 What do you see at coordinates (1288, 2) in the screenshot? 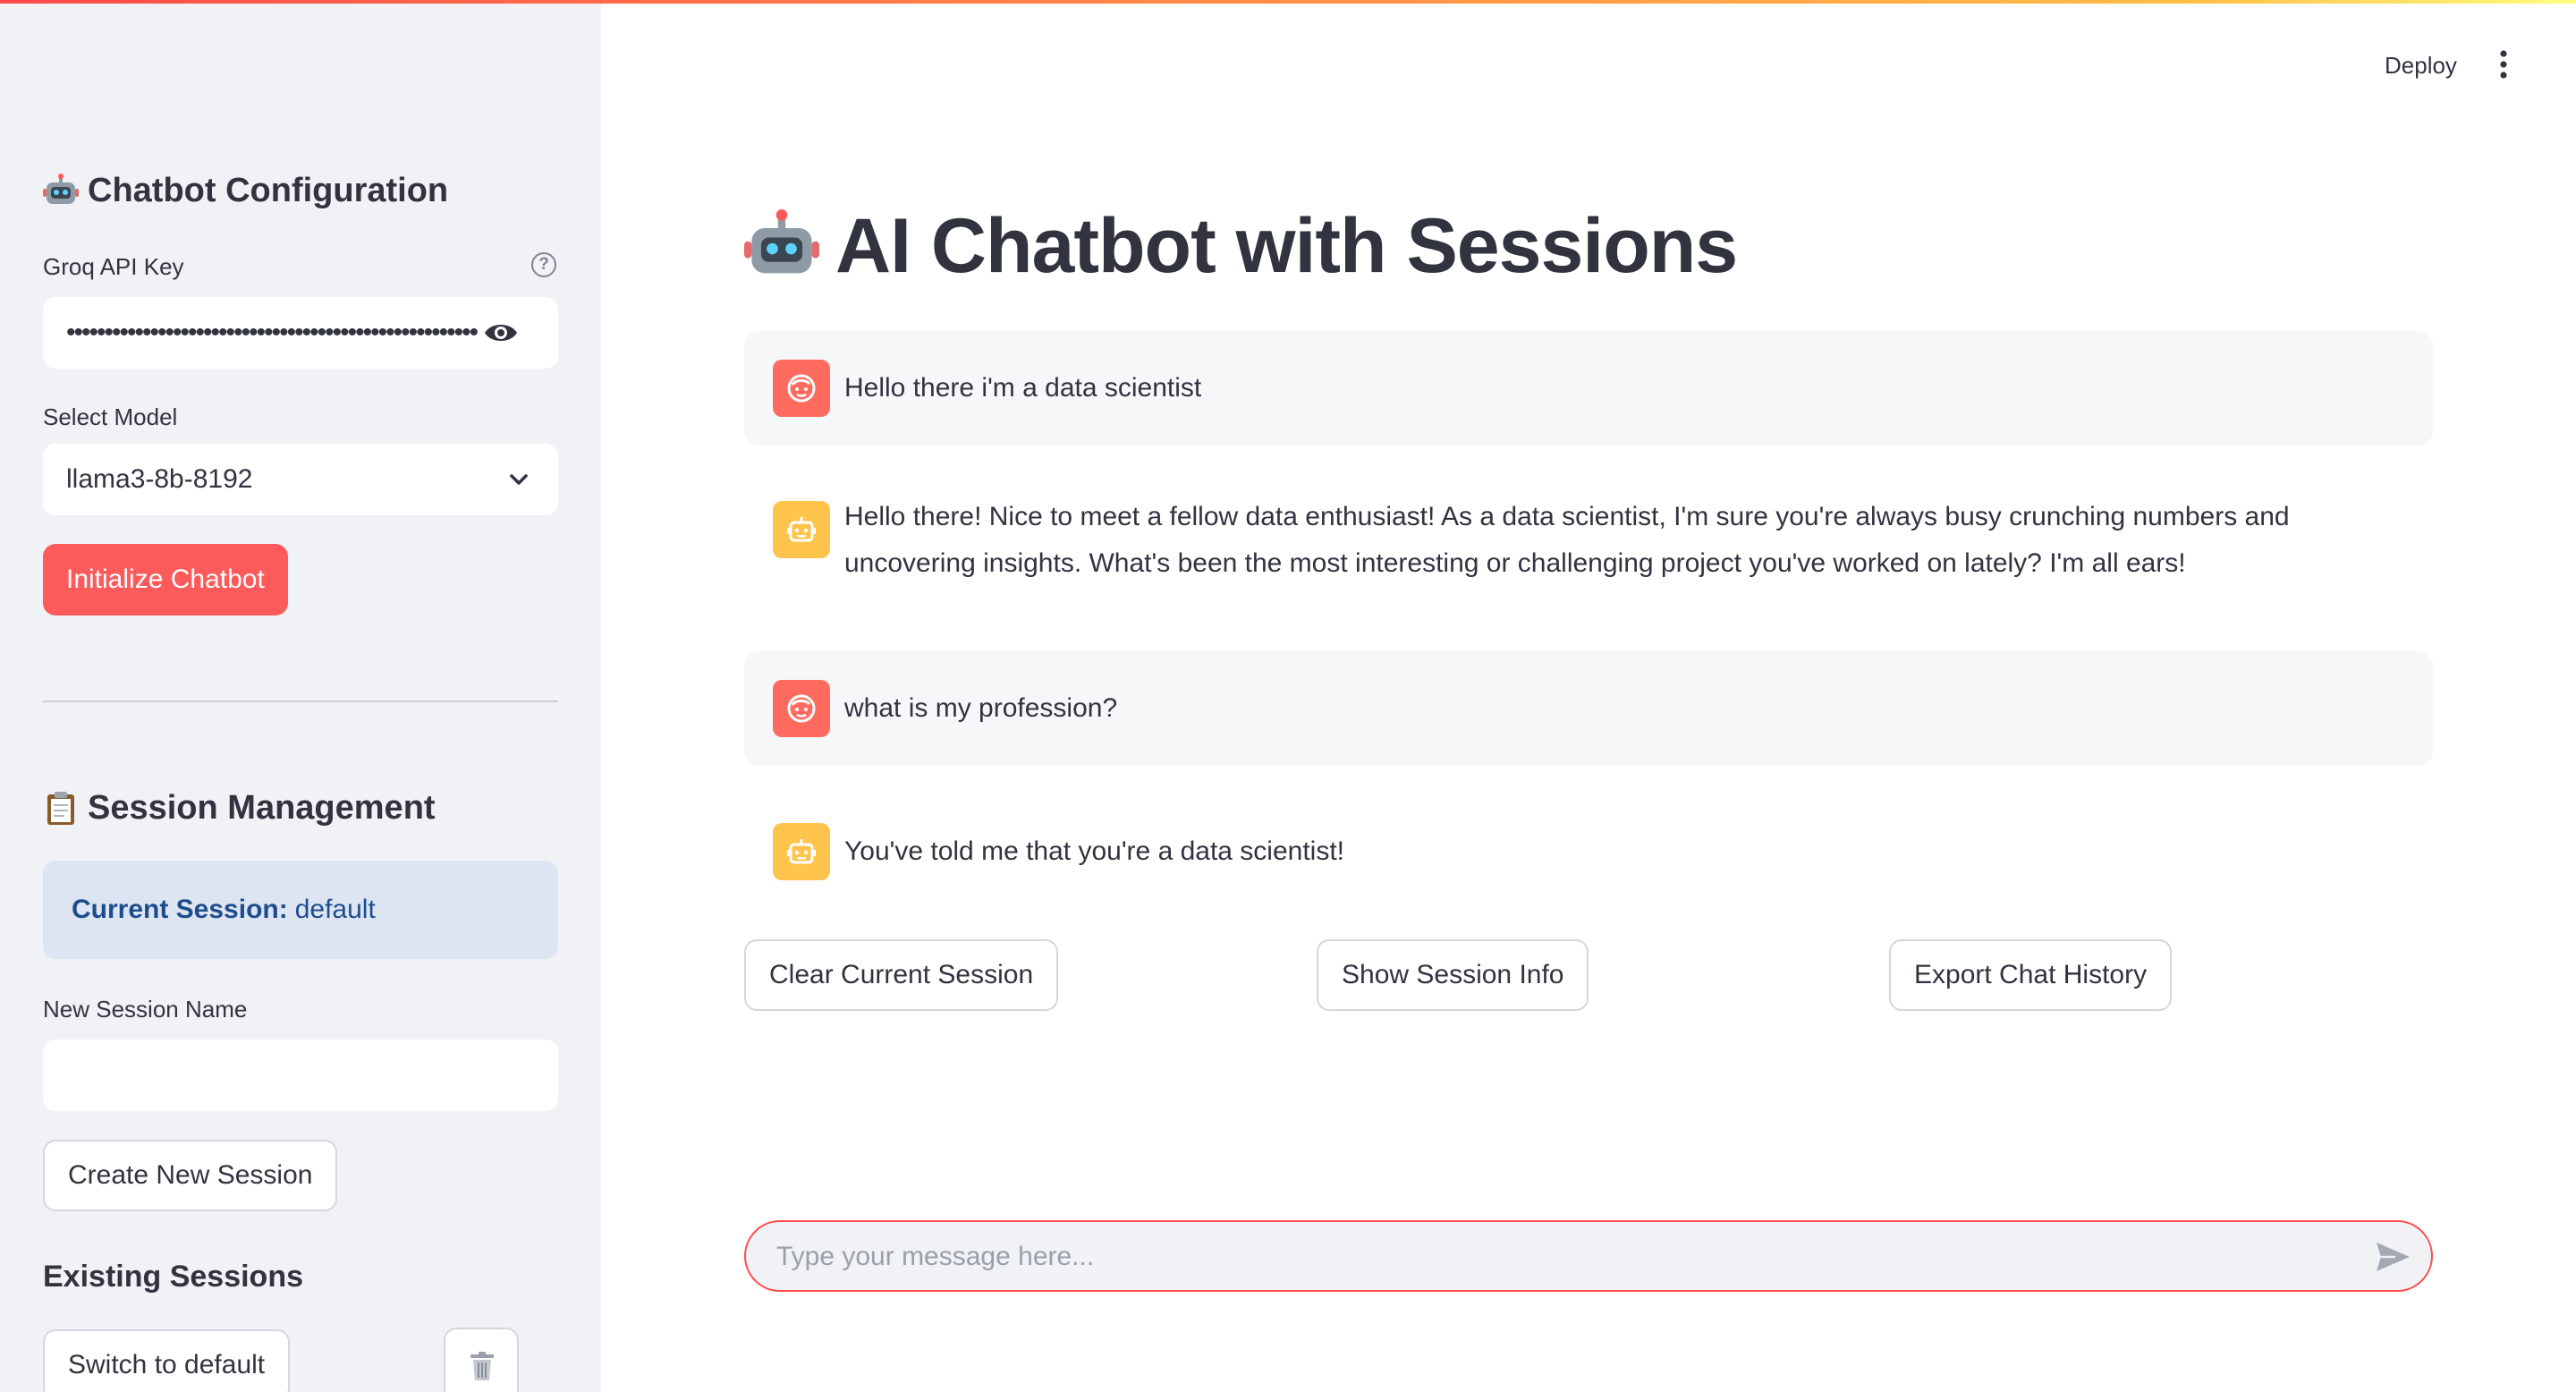
I see `top-decoration-bar` at bounding box center [1288, 2].